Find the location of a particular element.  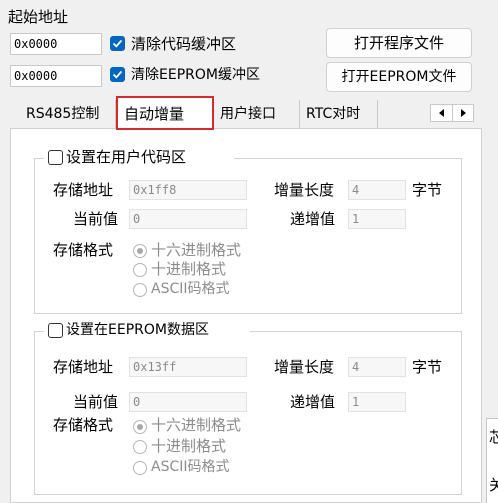

tab-scroll-right-button is located at coordinates (463, 113).